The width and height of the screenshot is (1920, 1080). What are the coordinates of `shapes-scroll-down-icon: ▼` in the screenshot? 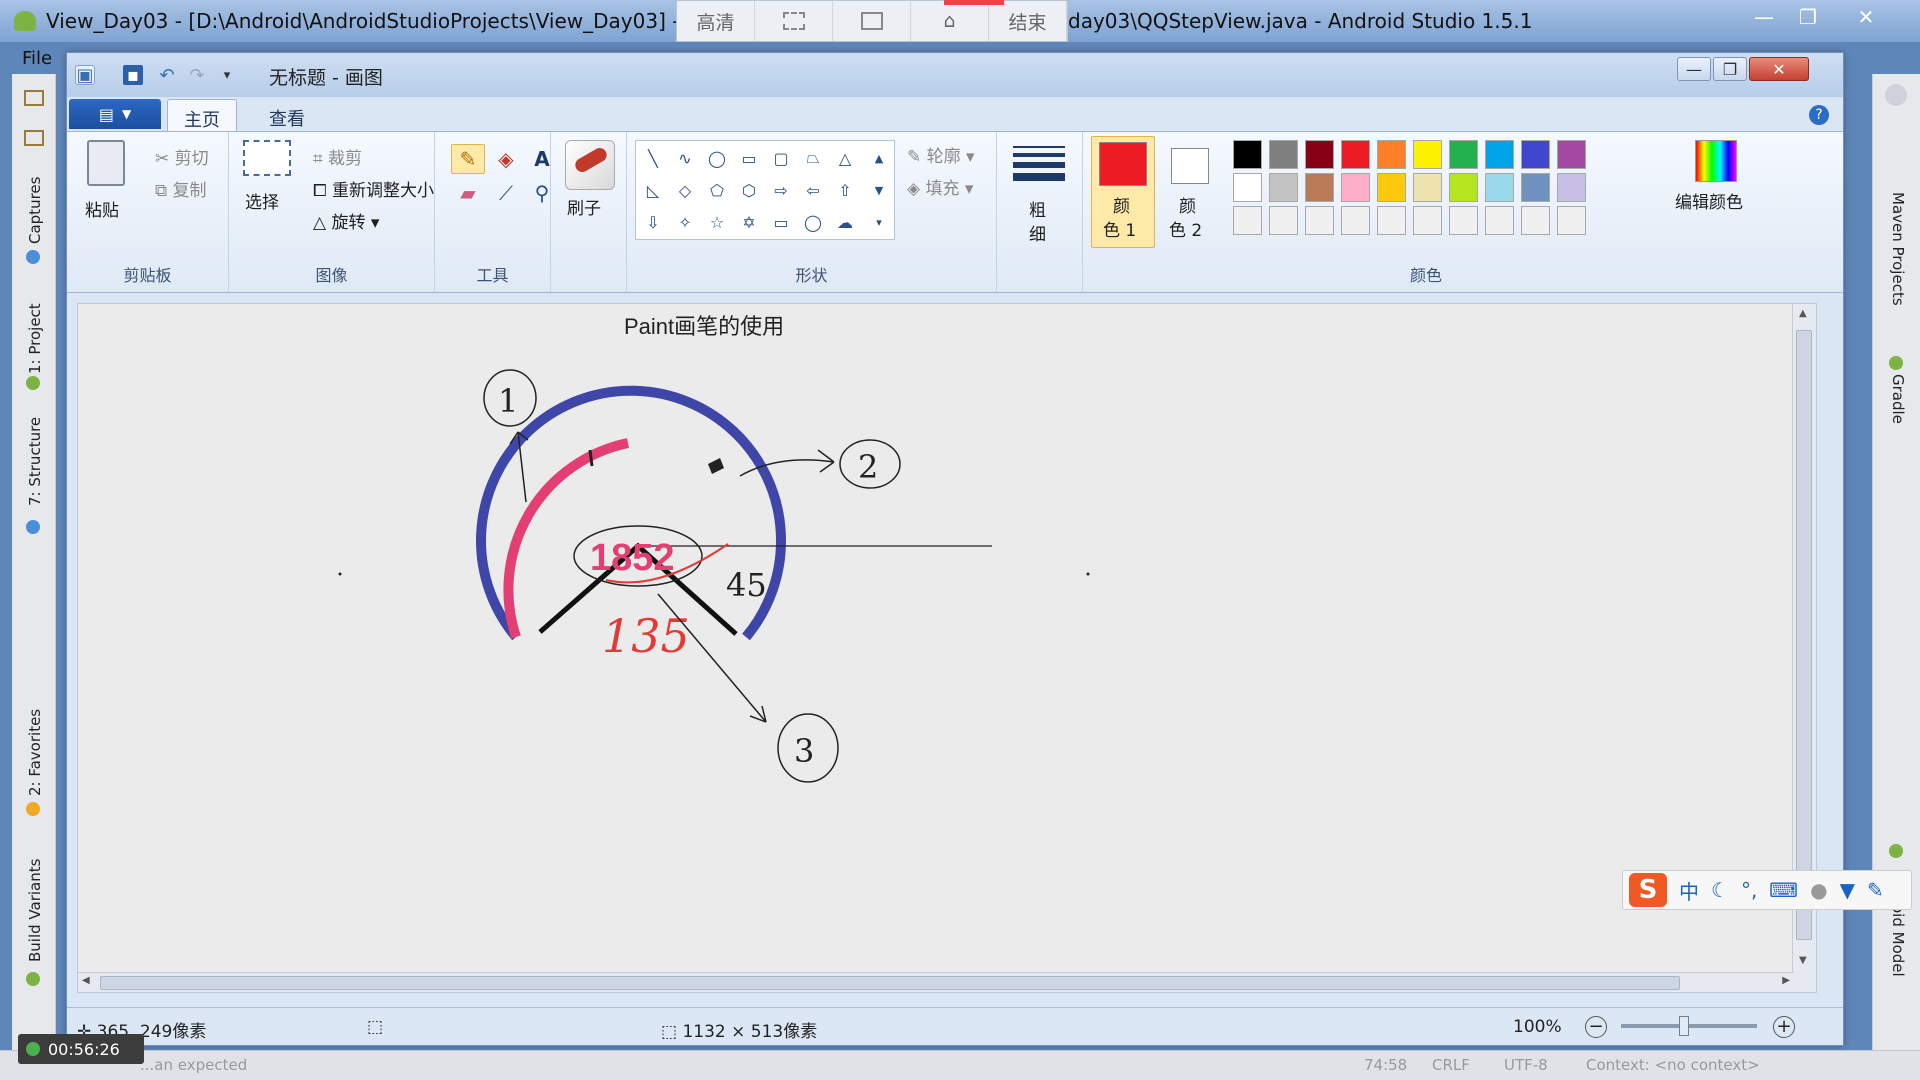 It's located at (879, 190).